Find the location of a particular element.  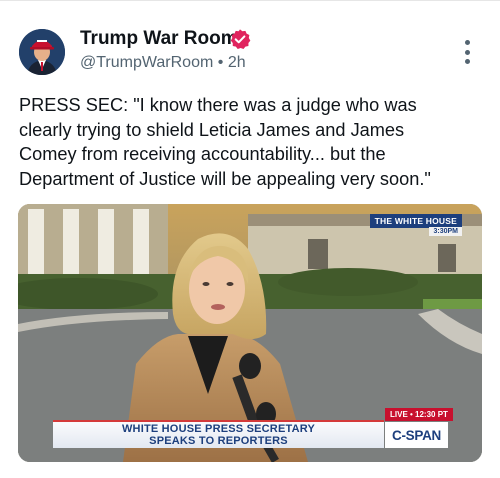

author-meta: @TrumpWarRoom • 2h is located at coordinates (163, 63).